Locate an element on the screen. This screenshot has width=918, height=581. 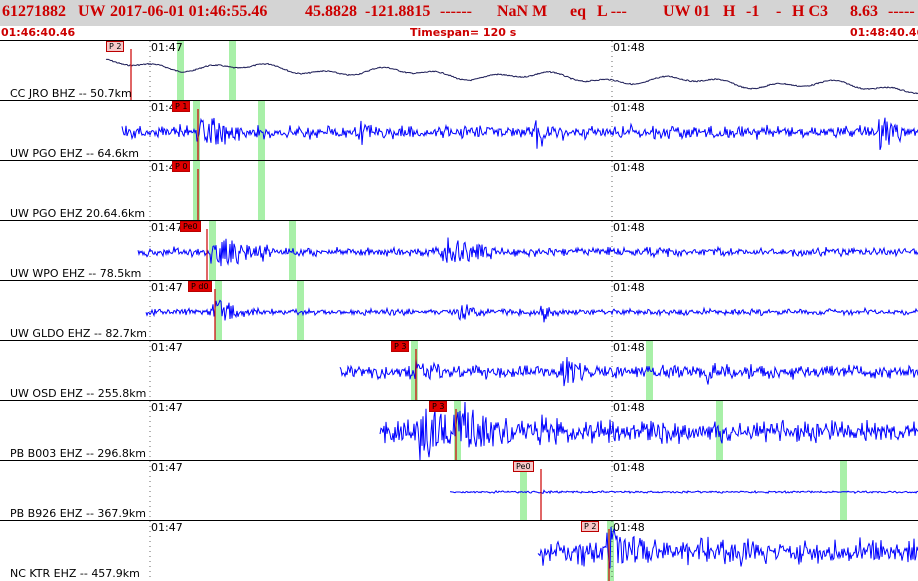
seismogram-panel: 01:47 01:48 P d0 UW GLDO EHZ -- 82.7km is located at coordinates (459, 310).